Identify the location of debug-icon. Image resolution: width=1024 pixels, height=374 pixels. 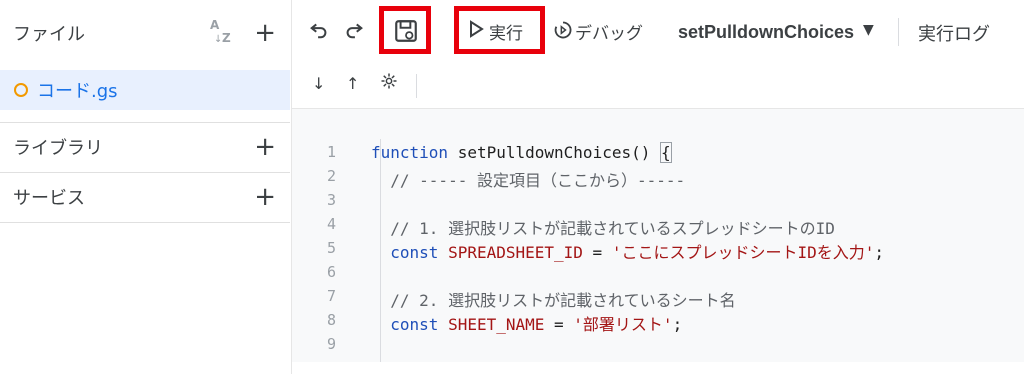
(563, 33).